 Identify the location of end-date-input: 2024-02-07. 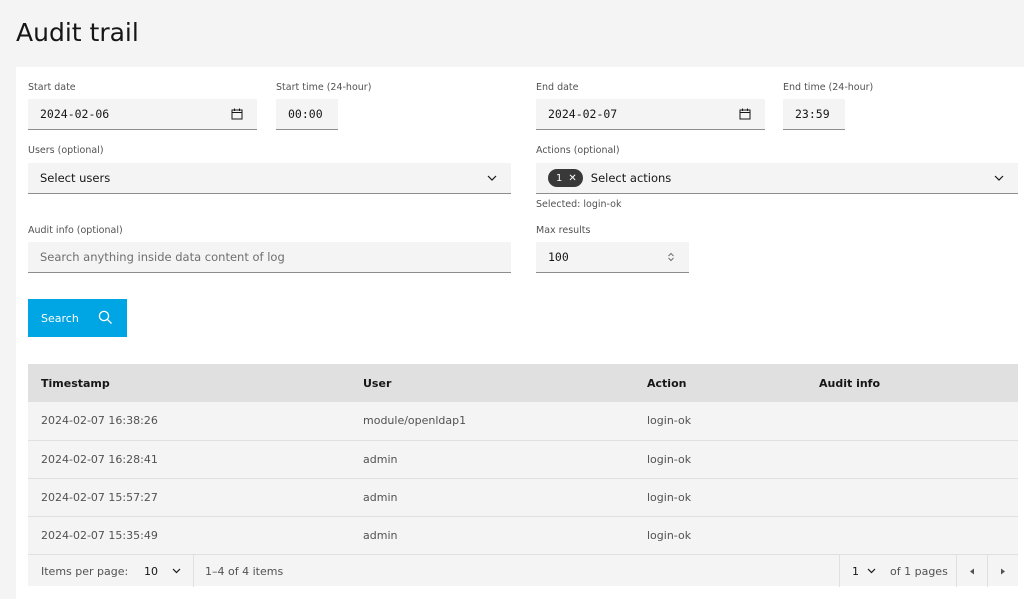
(650, 114).